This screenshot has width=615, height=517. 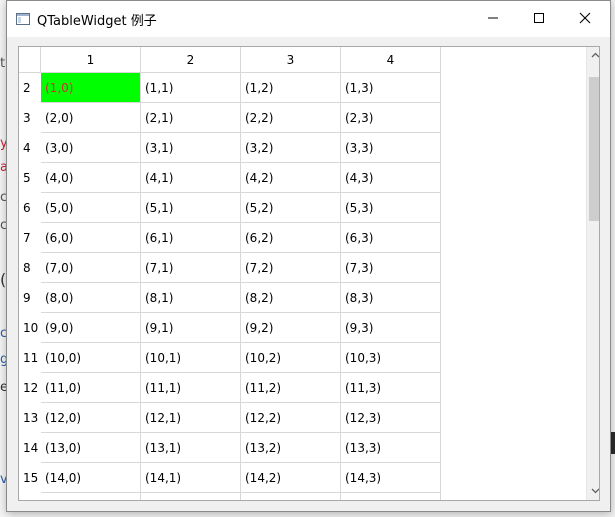 I want to click on table-cell: (11,0), so click(x=91, y=388).